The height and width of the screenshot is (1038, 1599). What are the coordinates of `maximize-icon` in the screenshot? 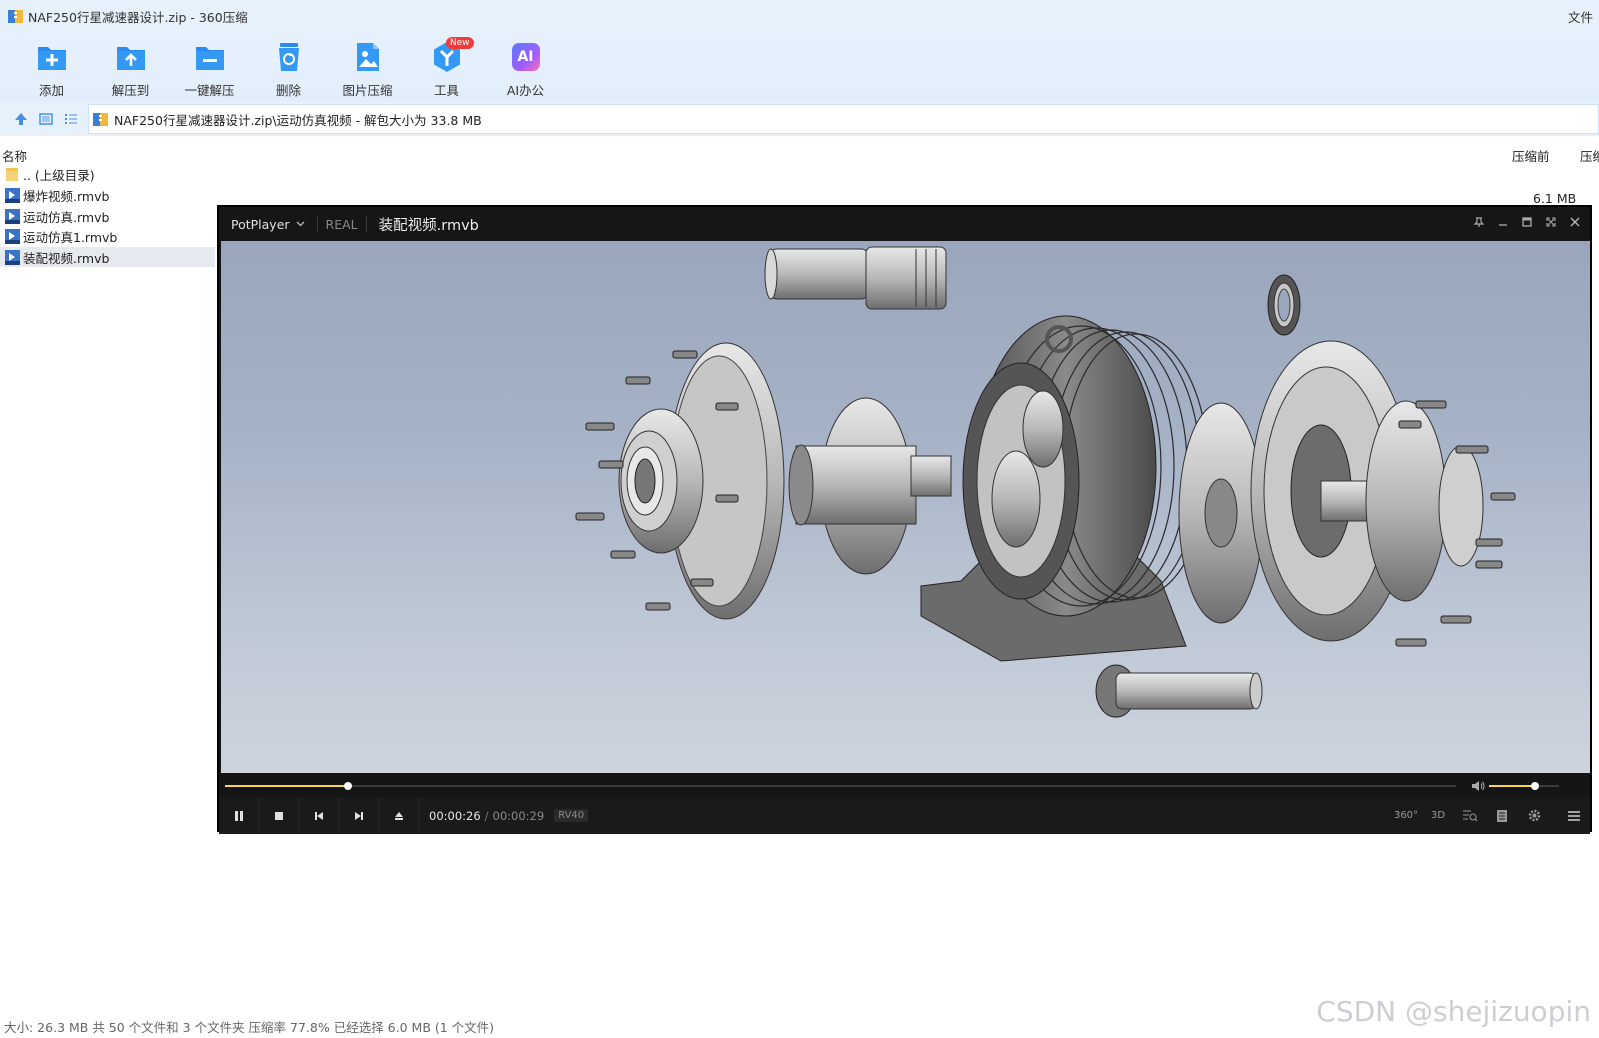 It's located at (1527, 222).